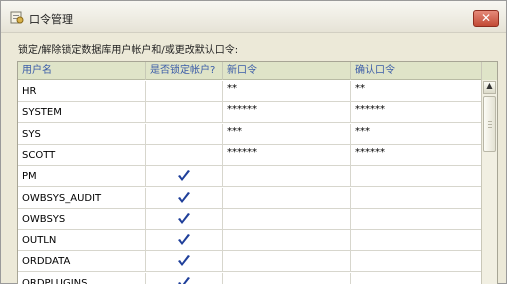  Describe the element at coordinates (417, 134) in the screenshot. I see `confirm-password-field: ***` at that location.